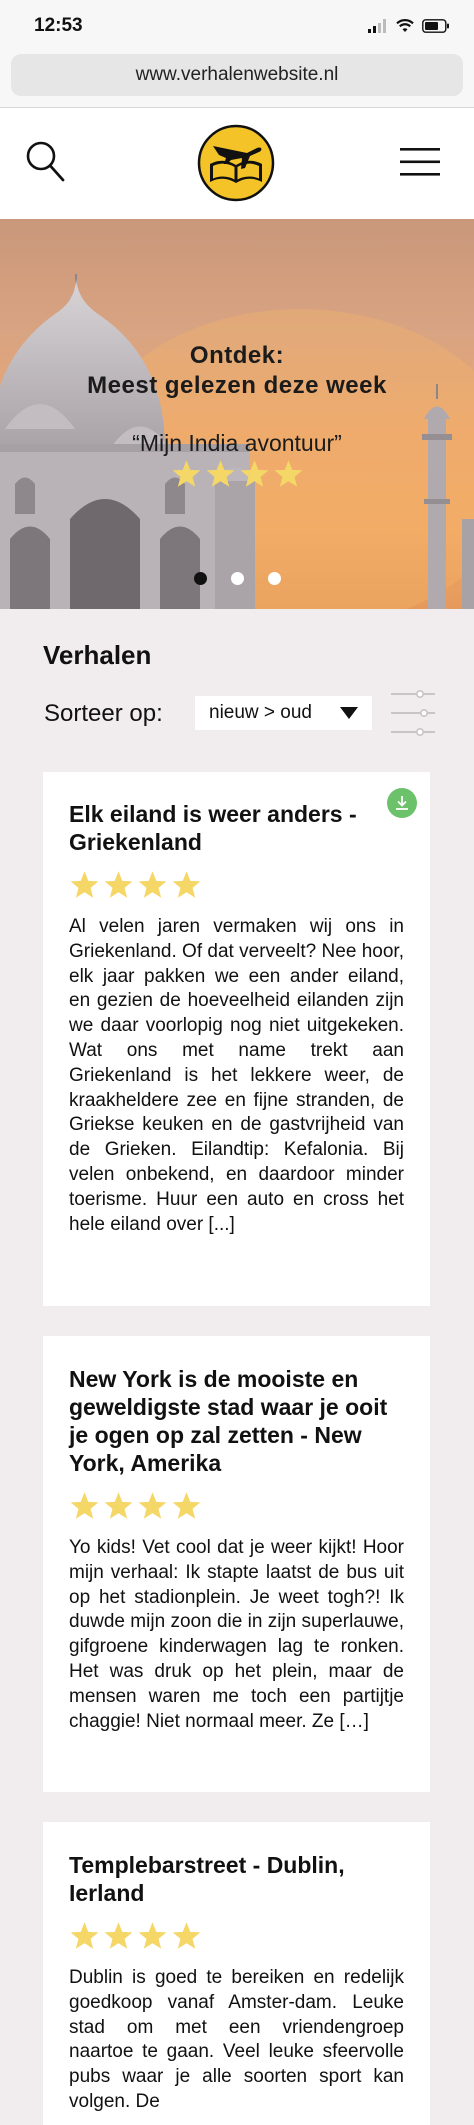 This screenshot has height=2125, width=474. I want to click on site-logo, so click(236, 163).